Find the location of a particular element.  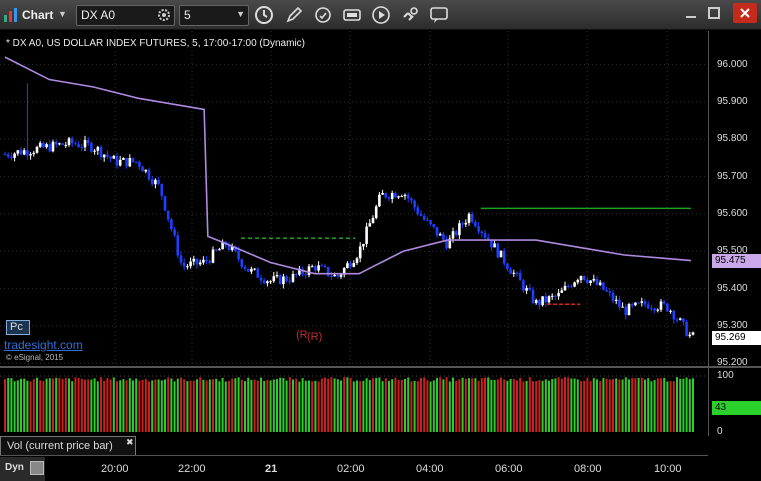

dynamic-label: Dyn is located at coordinates (14, 467).